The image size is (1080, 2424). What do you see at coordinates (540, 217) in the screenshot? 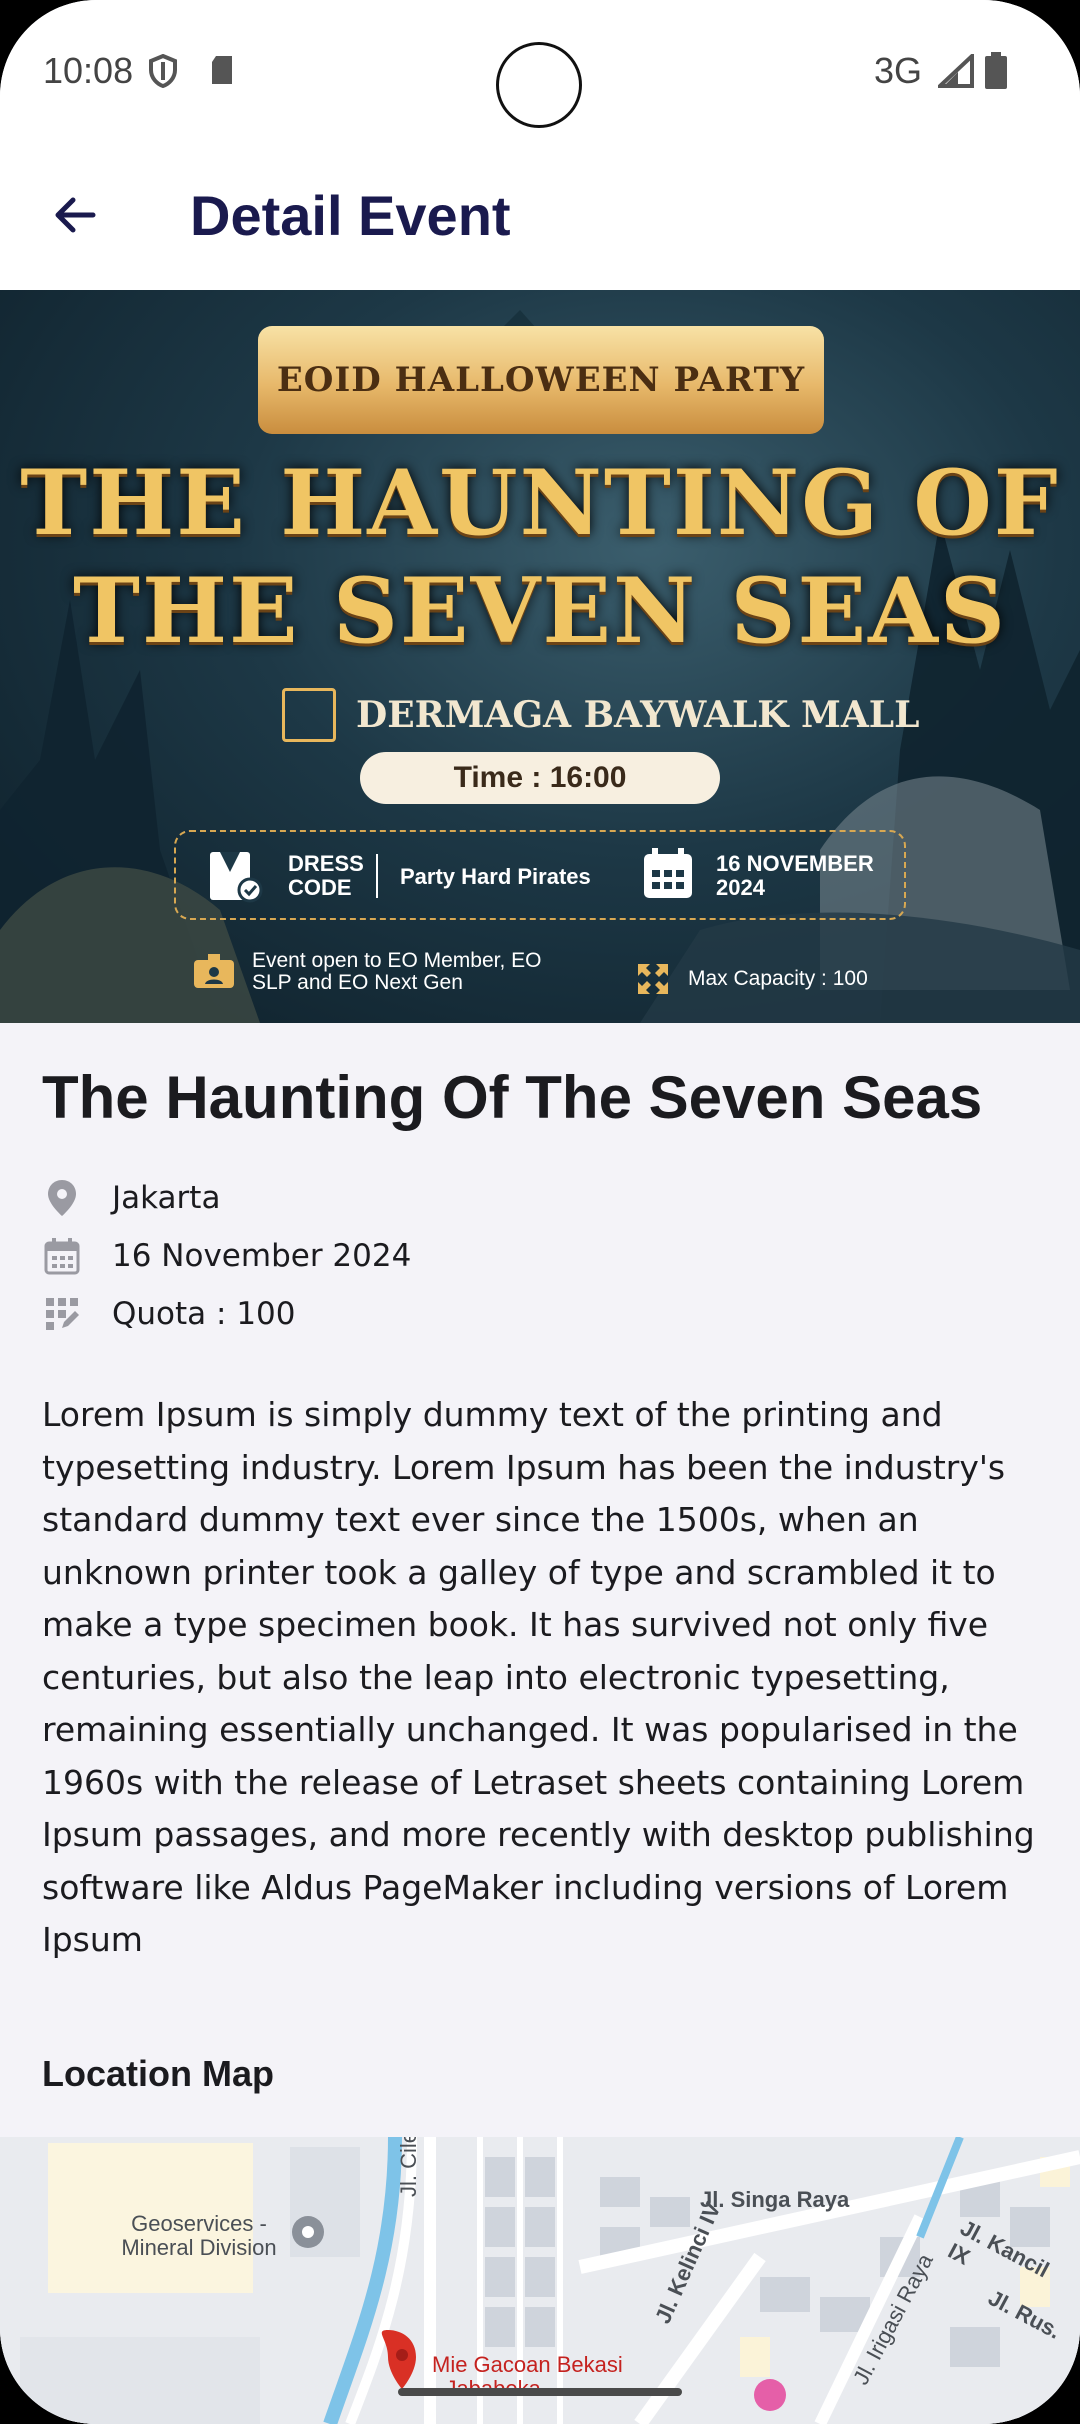
I see `app-bar: Detail Event` at bounding box center [540, 217].